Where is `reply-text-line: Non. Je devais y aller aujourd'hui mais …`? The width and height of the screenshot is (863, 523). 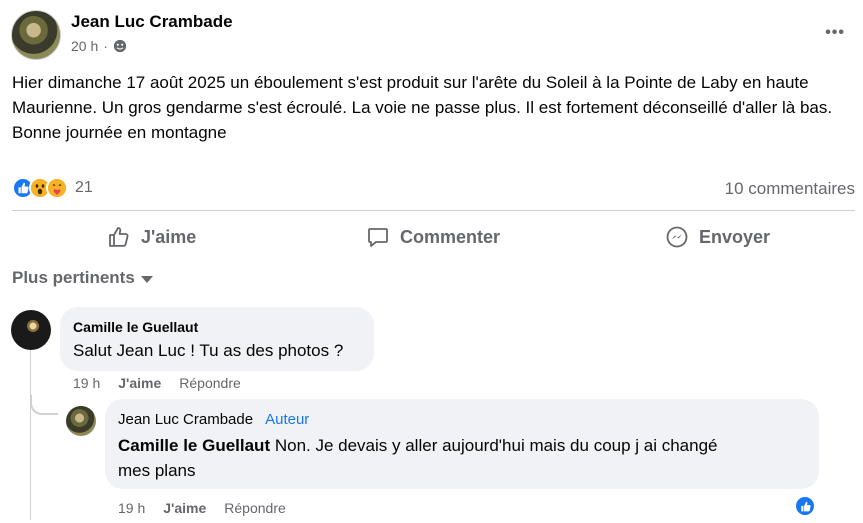
reply-text-line: Non. Je devais y aller aujourd'hui mais … is located at coordinates (494, 445).